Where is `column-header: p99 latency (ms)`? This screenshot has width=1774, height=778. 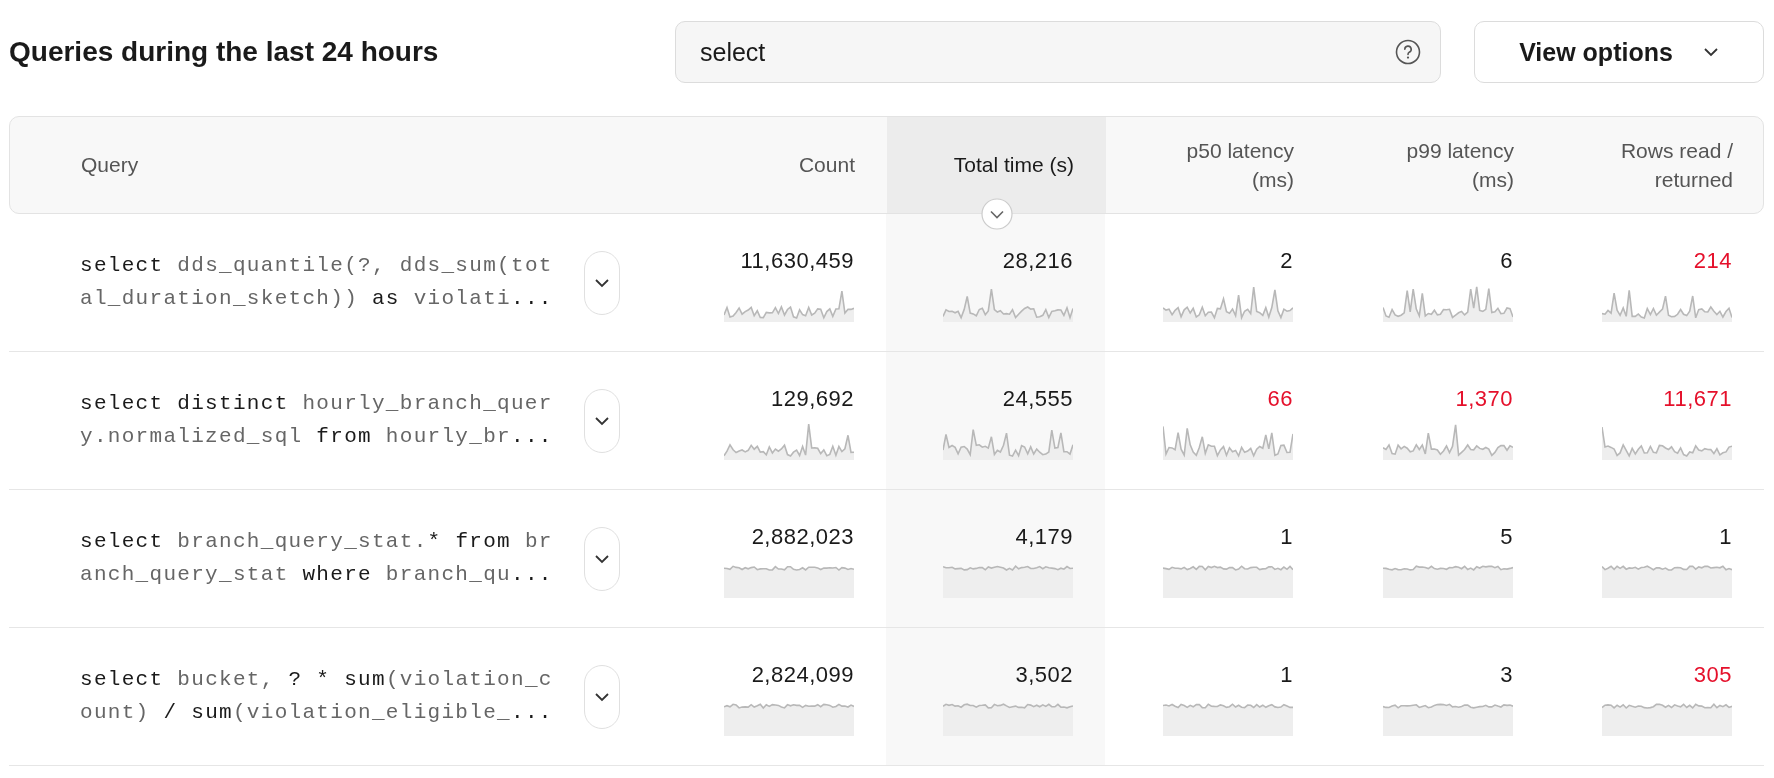 column-header: p99 latency (ms) is located at coordinates (1448, 165).